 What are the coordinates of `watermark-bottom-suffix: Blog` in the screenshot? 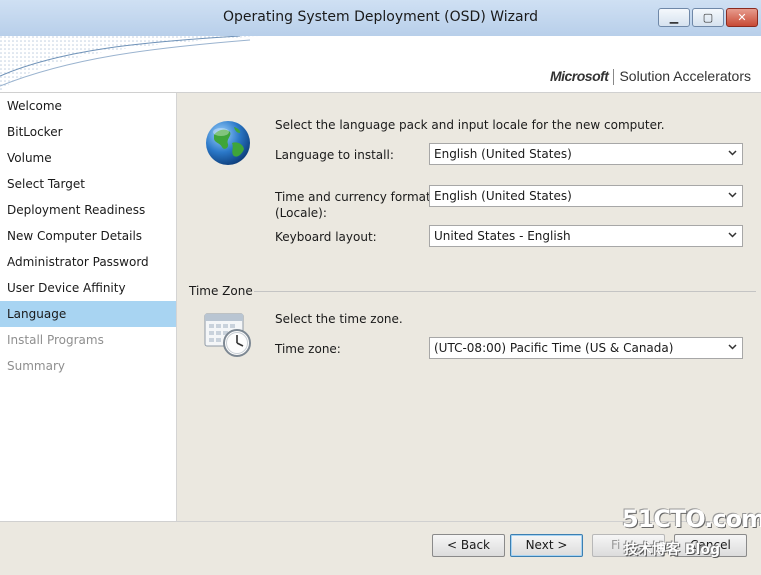 It's located at (702, 550).